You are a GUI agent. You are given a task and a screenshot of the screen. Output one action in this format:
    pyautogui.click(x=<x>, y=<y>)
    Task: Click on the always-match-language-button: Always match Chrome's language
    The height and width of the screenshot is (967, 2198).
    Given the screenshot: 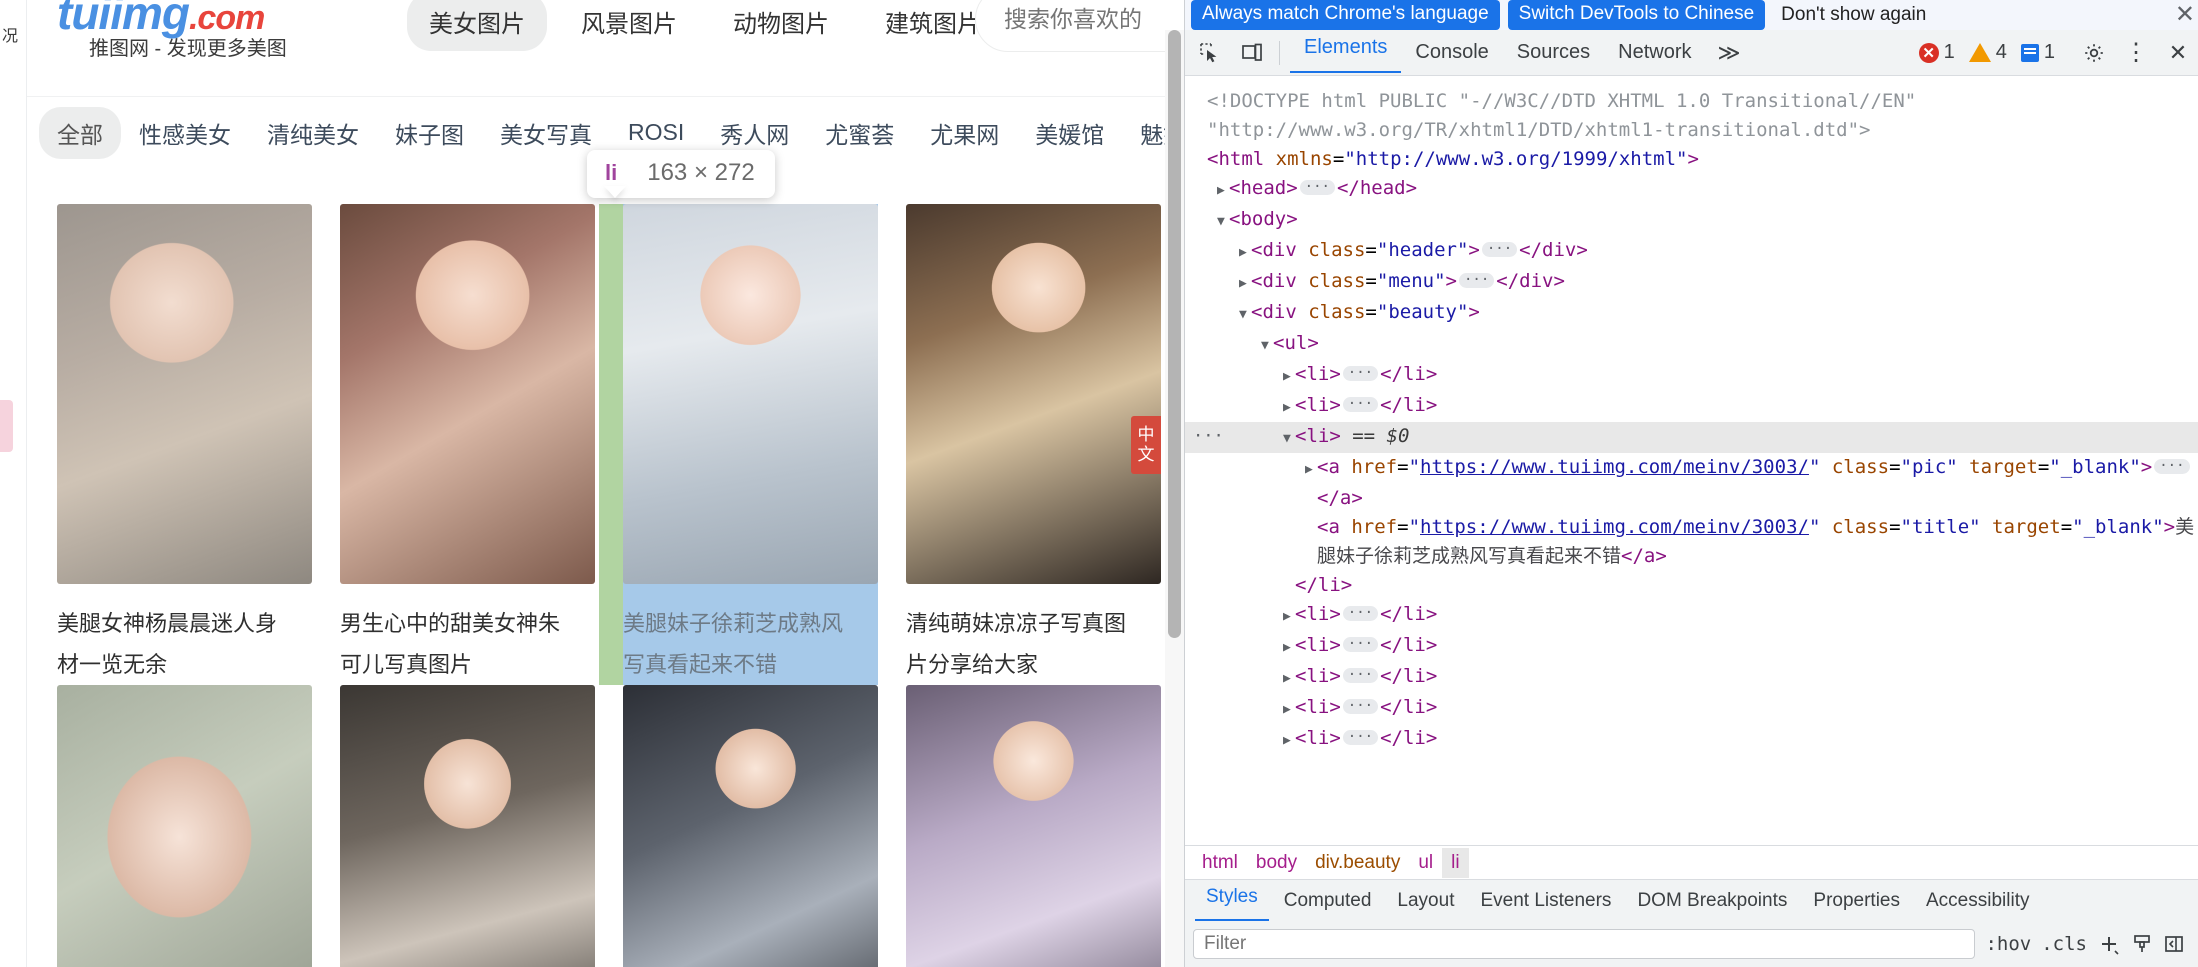 What is the action you would take?
    pyautogui.click(x=1345, y=15)
    